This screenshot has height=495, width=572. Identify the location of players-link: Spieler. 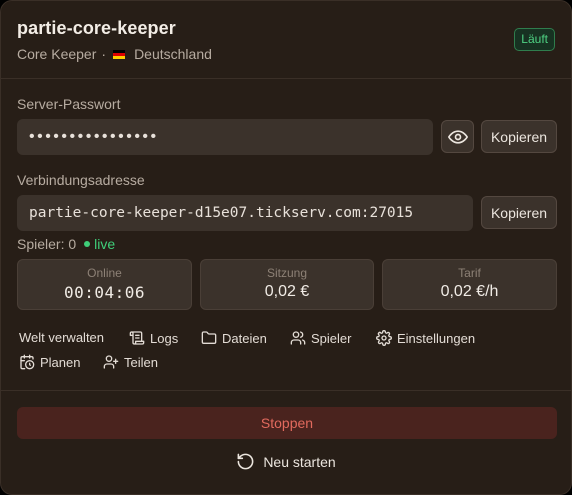
(320, 338).